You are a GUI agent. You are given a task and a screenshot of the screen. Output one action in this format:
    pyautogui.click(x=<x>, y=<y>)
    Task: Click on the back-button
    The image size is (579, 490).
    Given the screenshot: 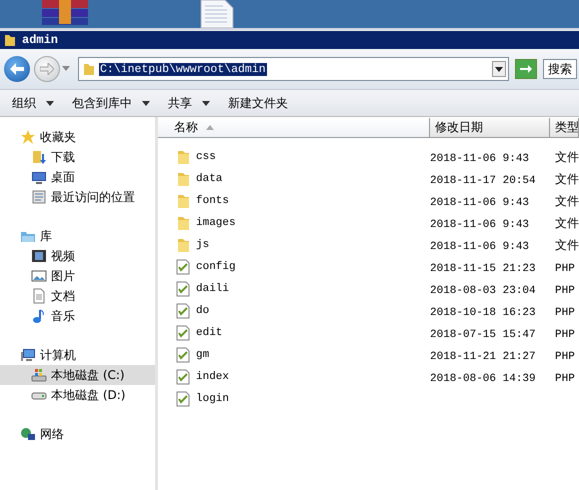 What is the action you would take?
    pyautogui.click(x=17, y=69)
    